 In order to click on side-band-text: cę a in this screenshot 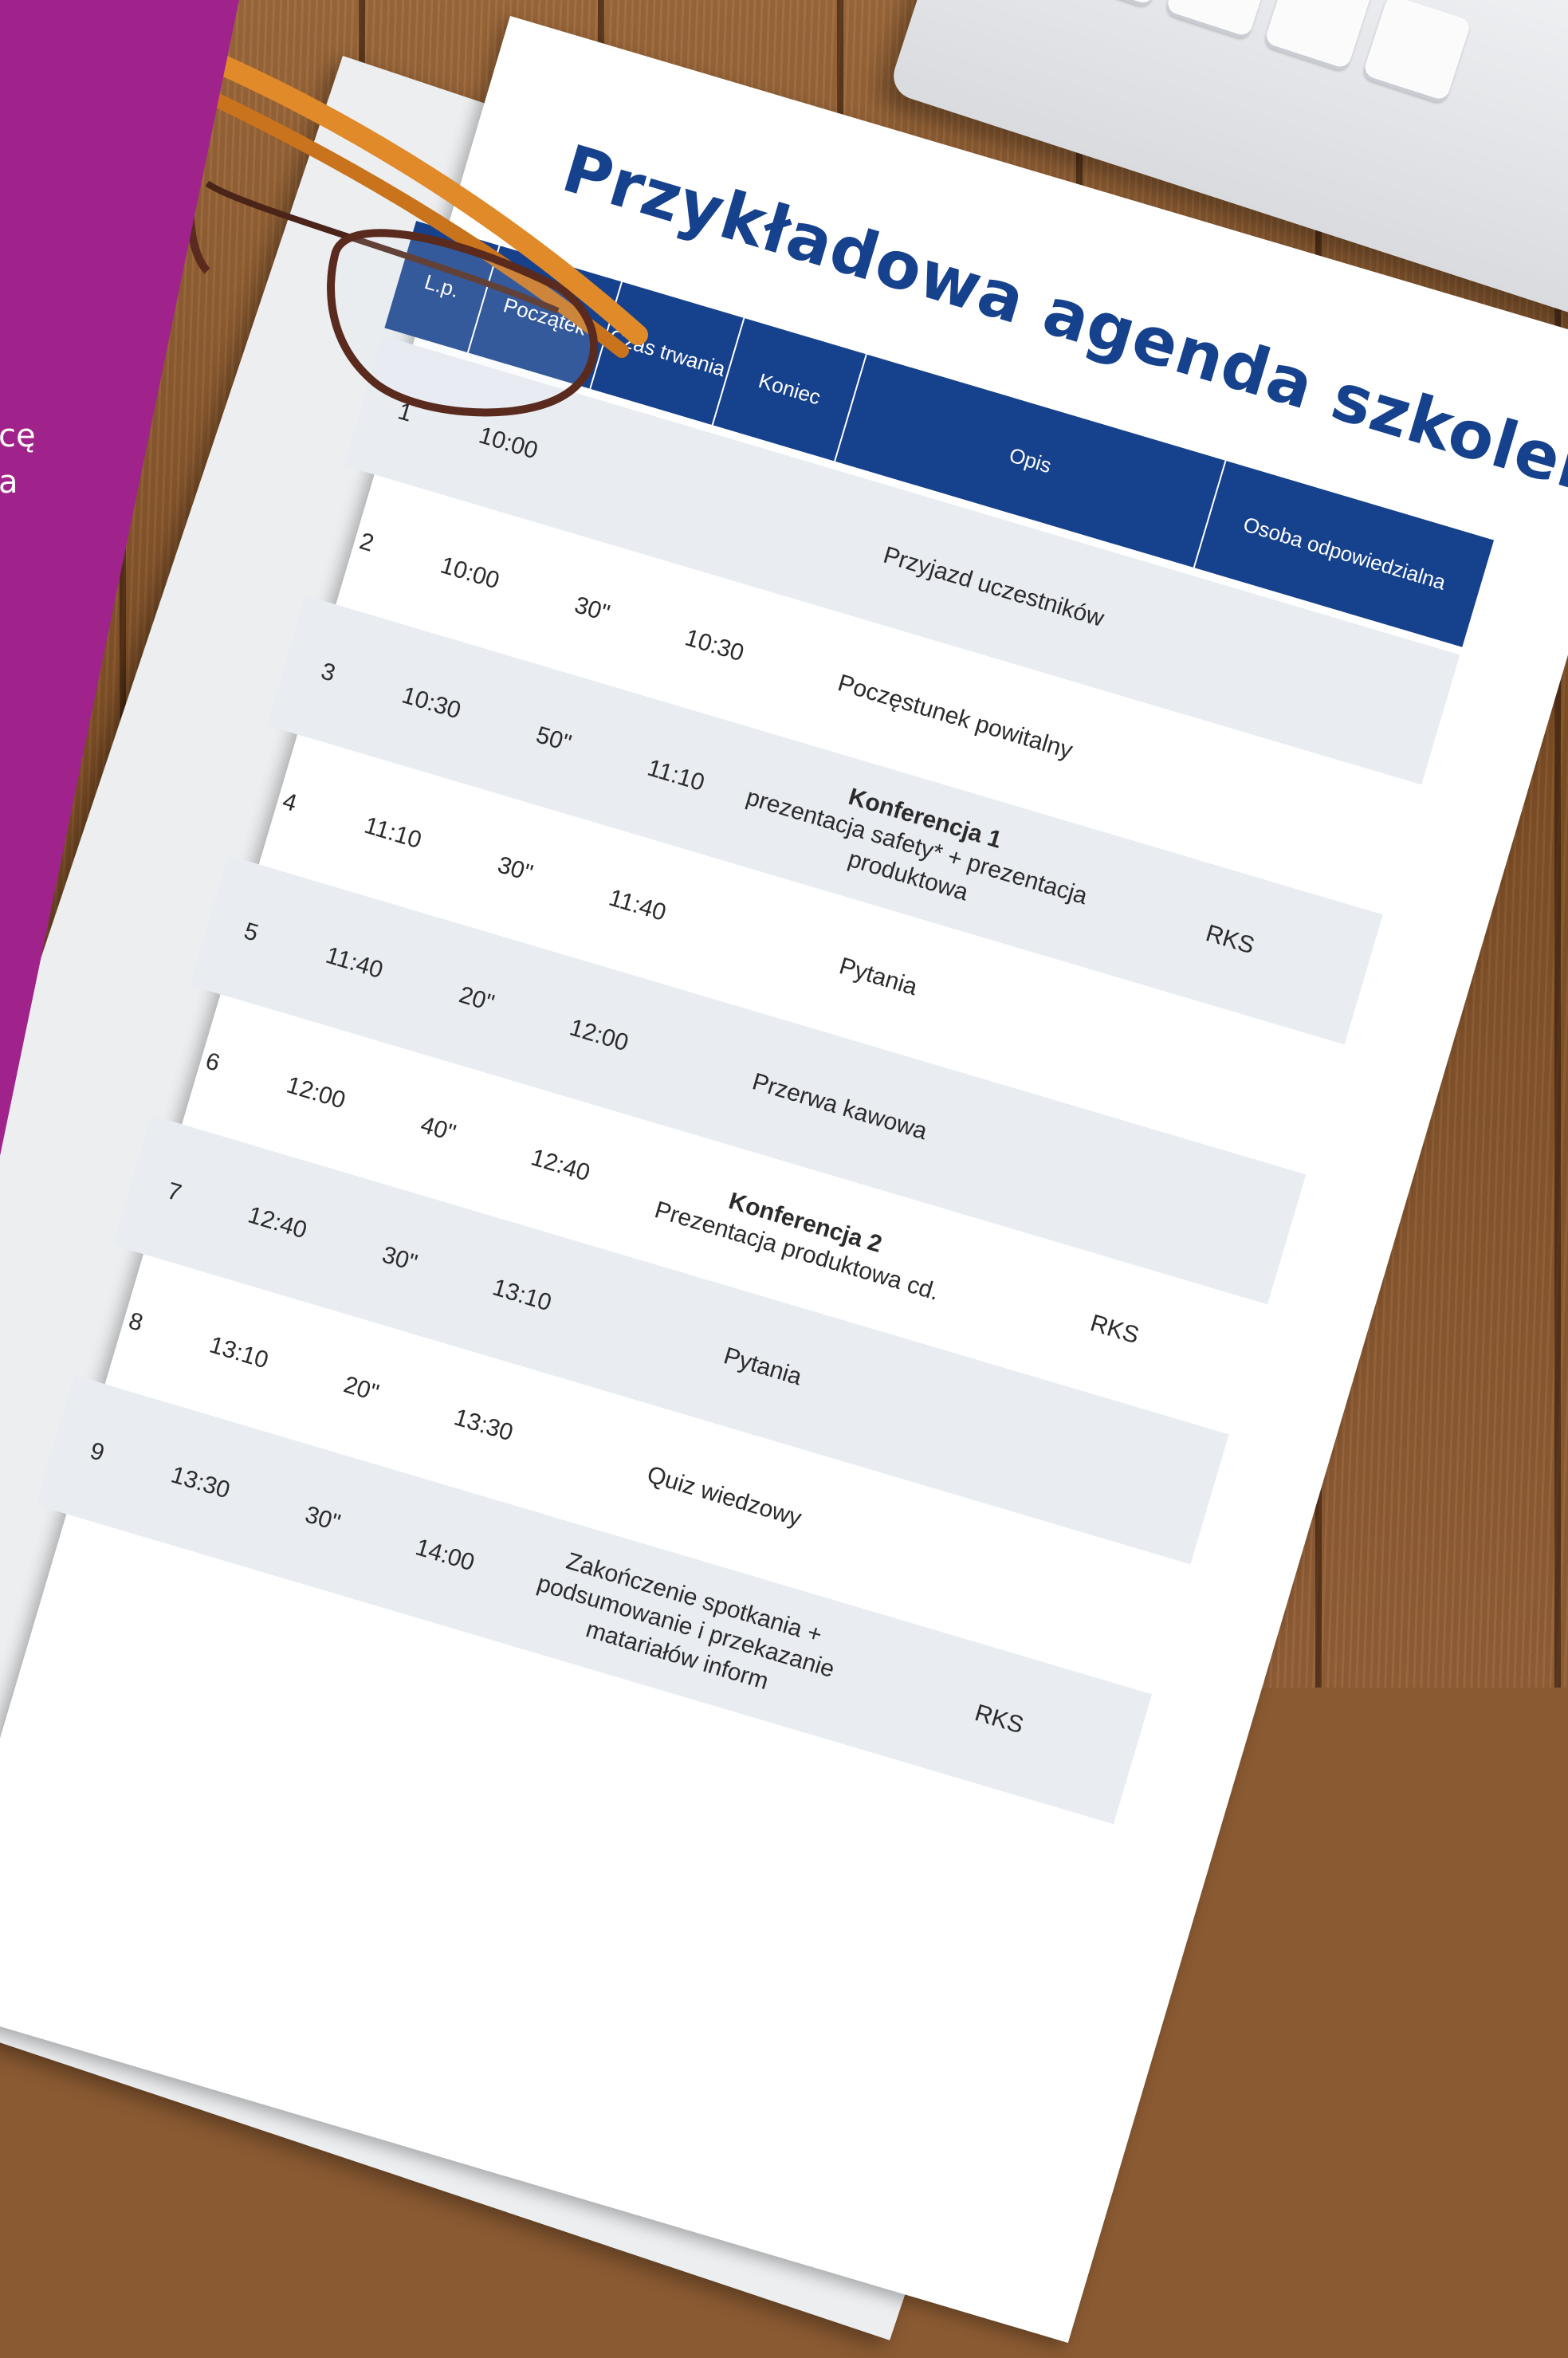, I will do `click(18, 459)`.